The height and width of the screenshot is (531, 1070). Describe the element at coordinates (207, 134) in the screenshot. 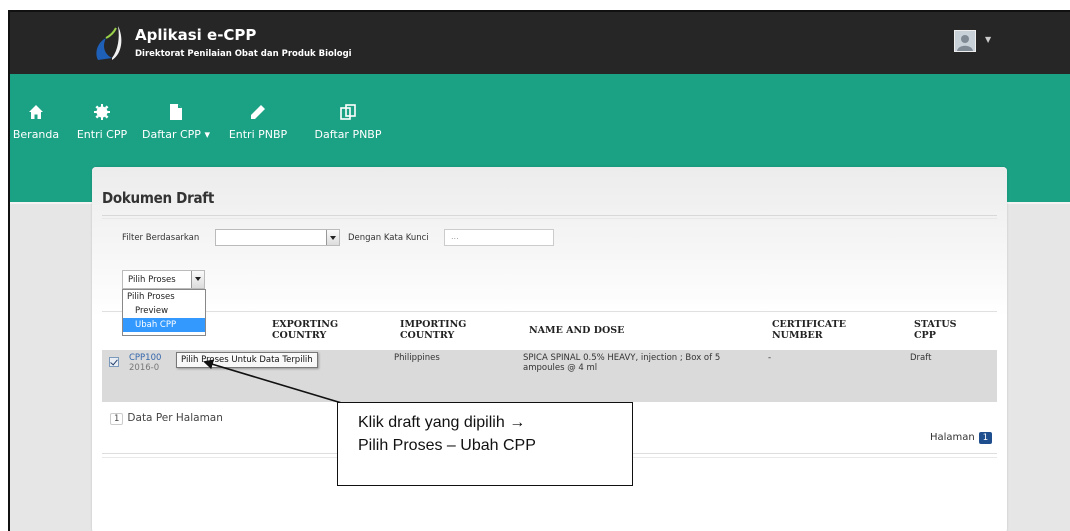

I see `chevron-down-icon: ▾` at that location.